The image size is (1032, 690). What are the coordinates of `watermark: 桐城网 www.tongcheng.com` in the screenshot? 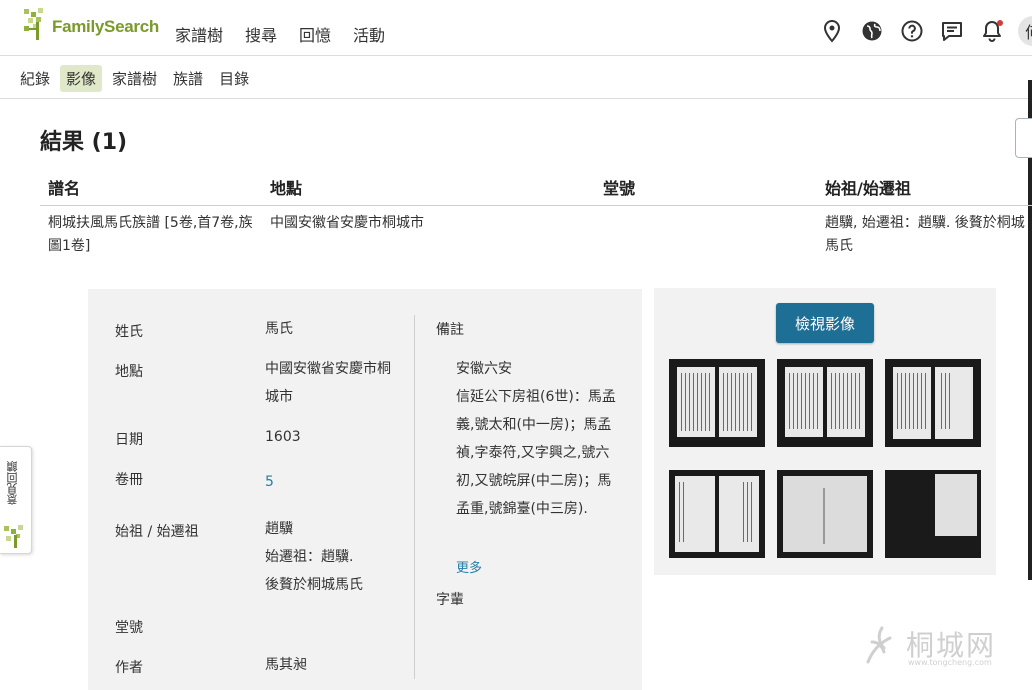 It's located at (935, 646).